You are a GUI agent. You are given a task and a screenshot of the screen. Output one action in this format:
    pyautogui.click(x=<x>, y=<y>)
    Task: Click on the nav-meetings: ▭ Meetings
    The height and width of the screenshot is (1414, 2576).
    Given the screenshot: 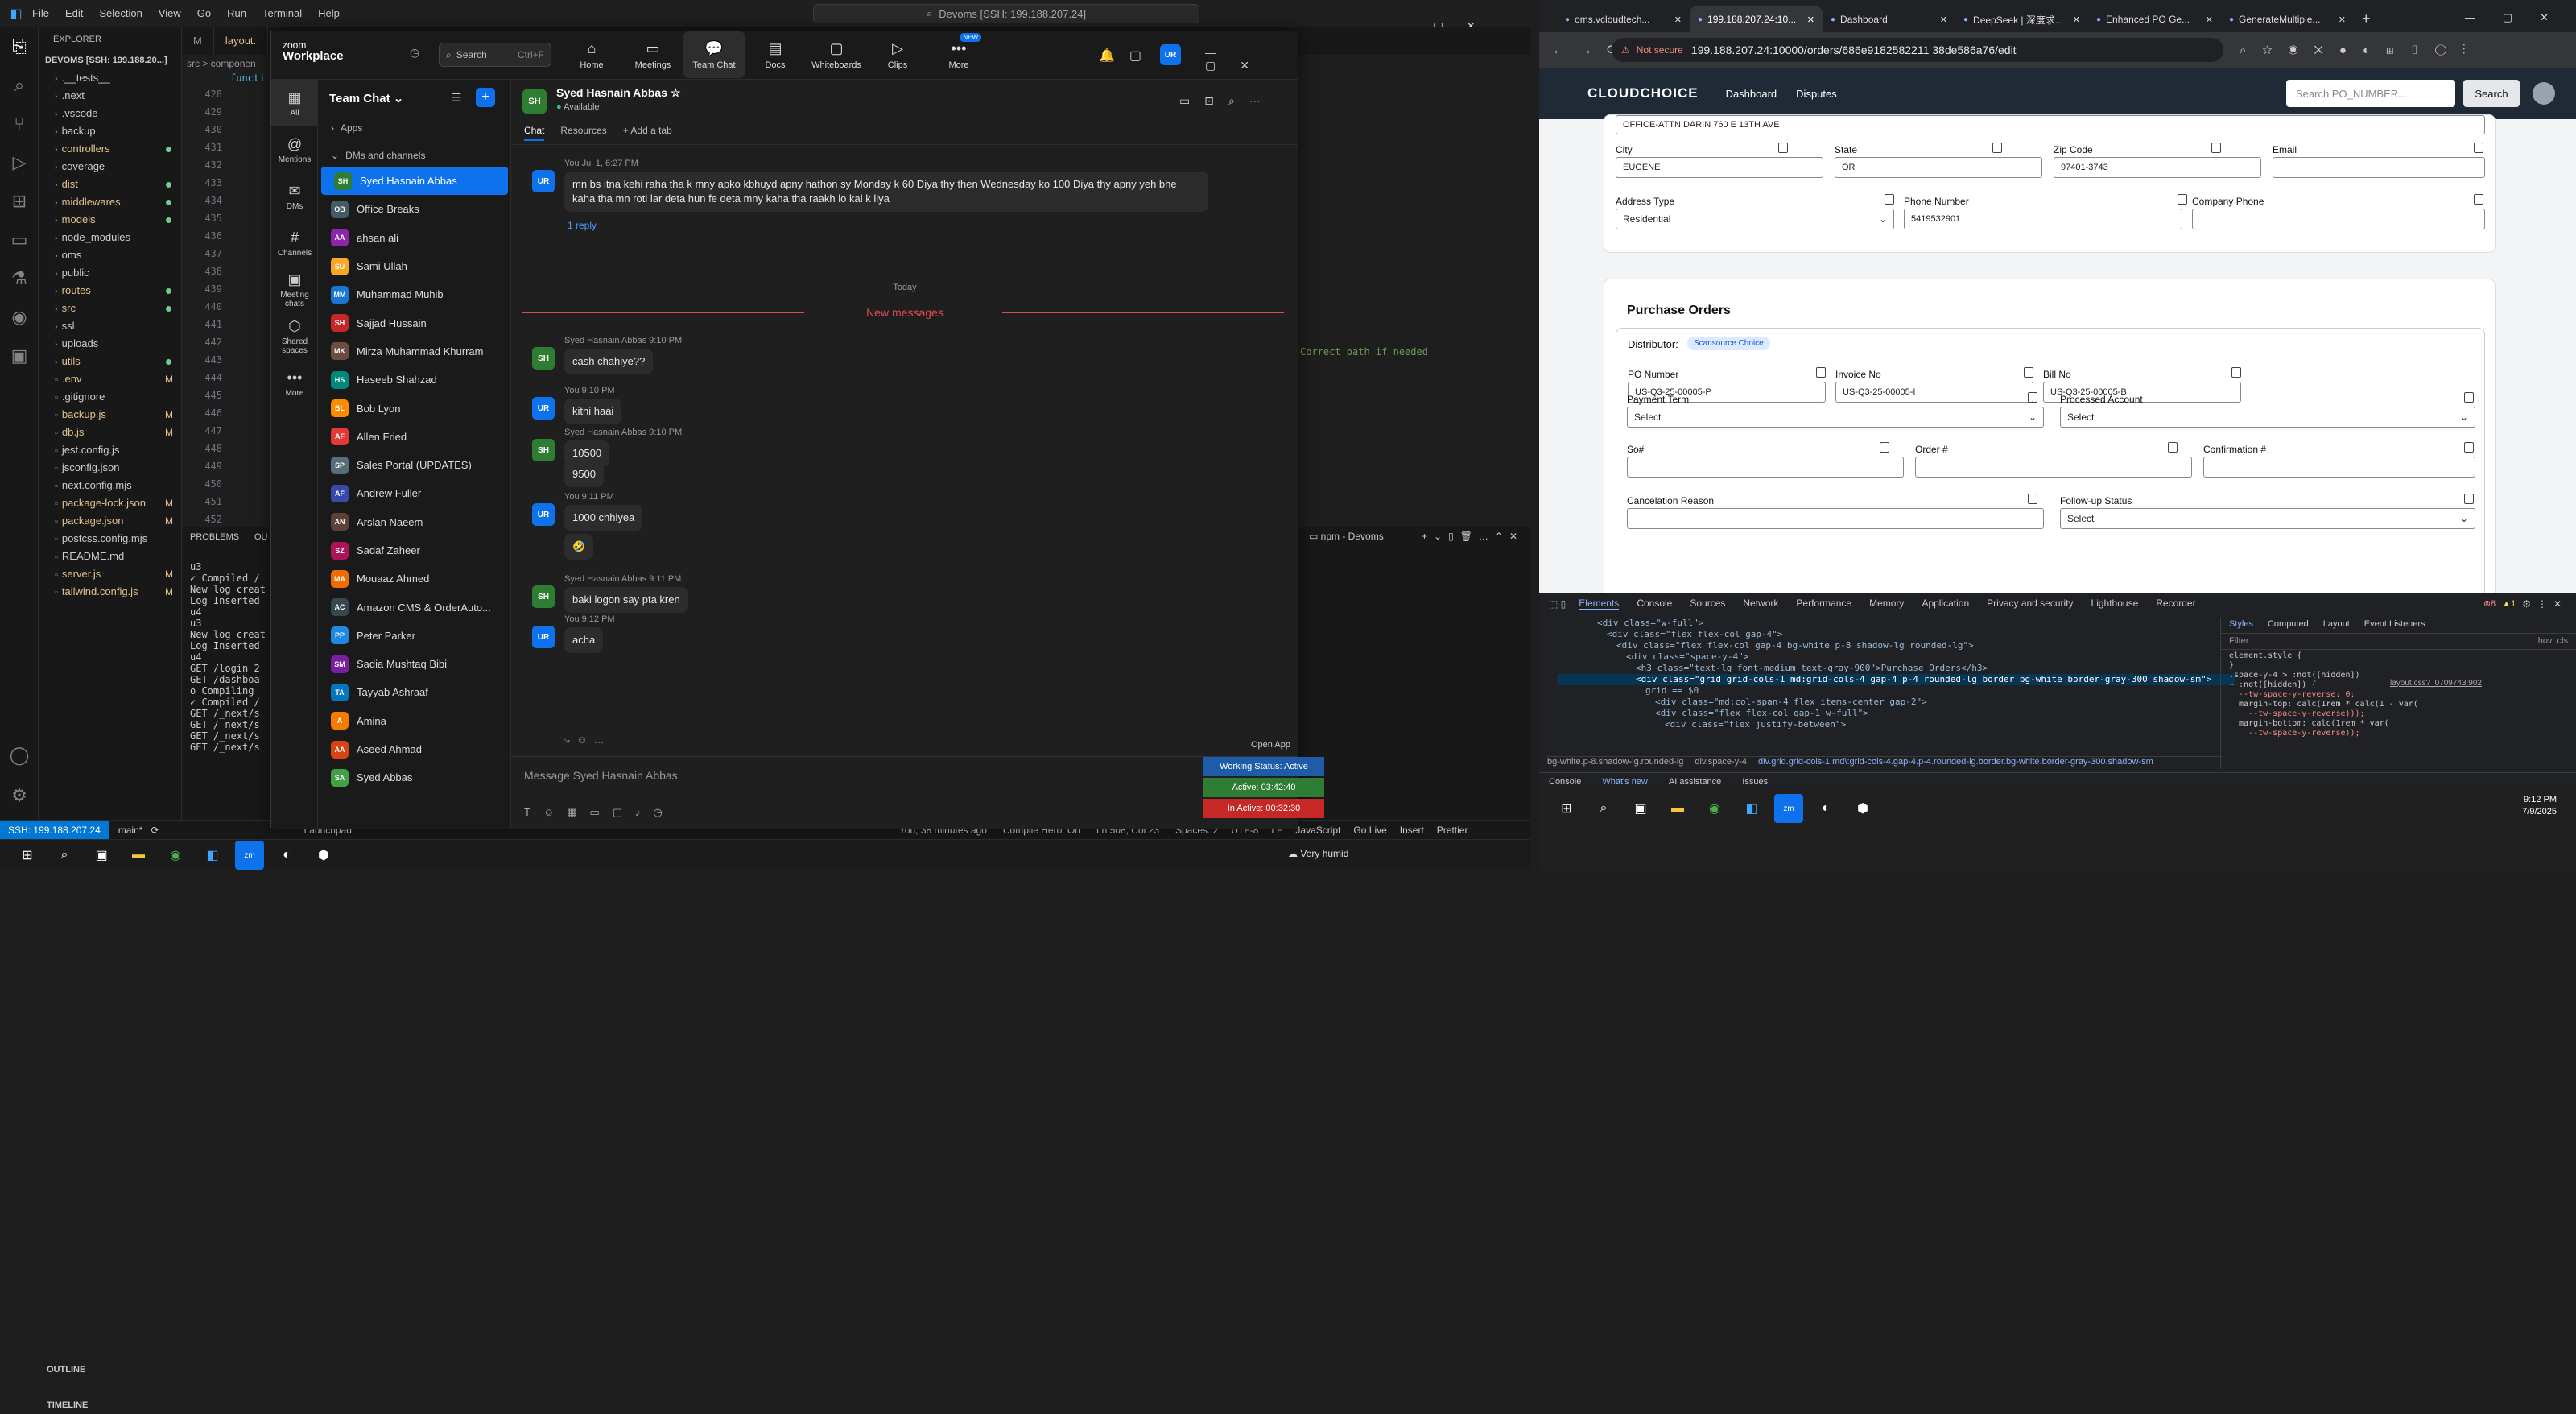 What is the action you would take?
    pyautogui.click(x=652, y=54)
    